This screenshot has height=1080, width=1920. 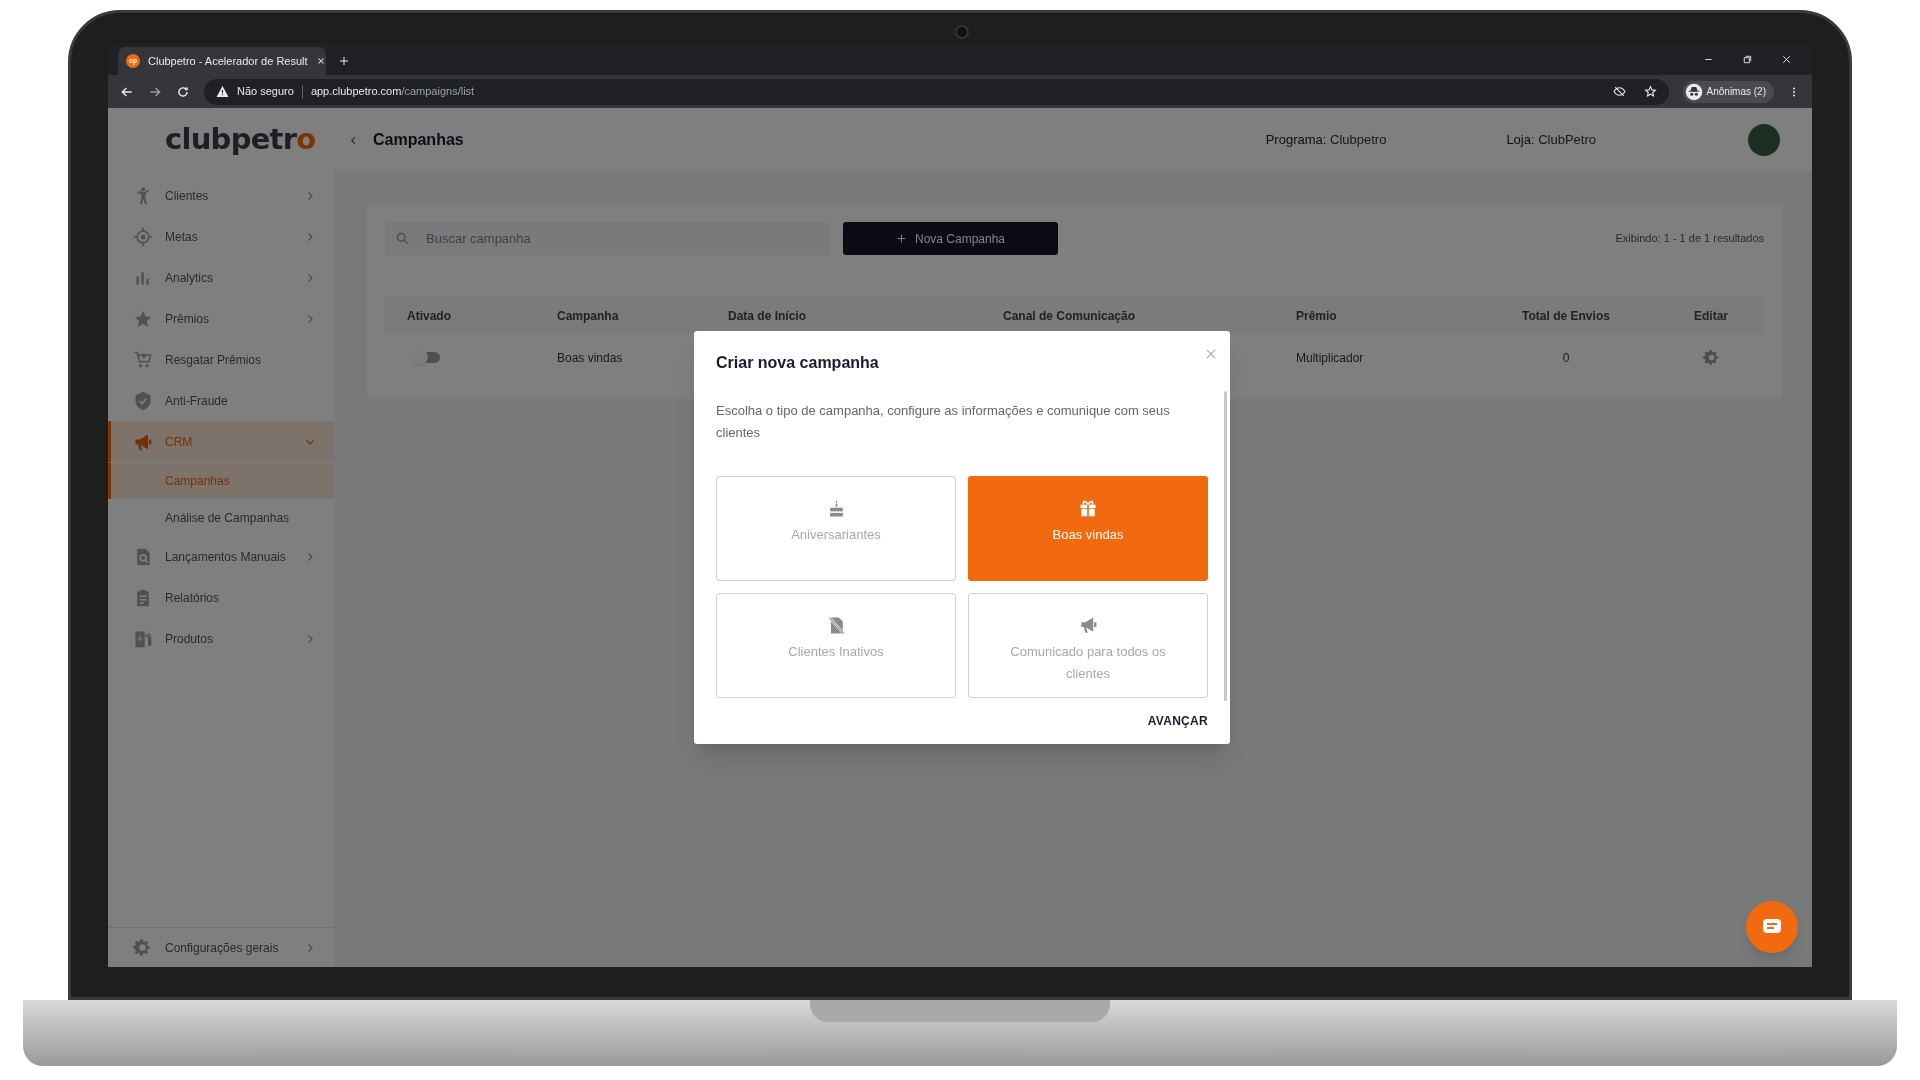 What do you see at coordinates (183, 91) in the screenshot?
I see `reload-icon` at bounding box center [183, 91].